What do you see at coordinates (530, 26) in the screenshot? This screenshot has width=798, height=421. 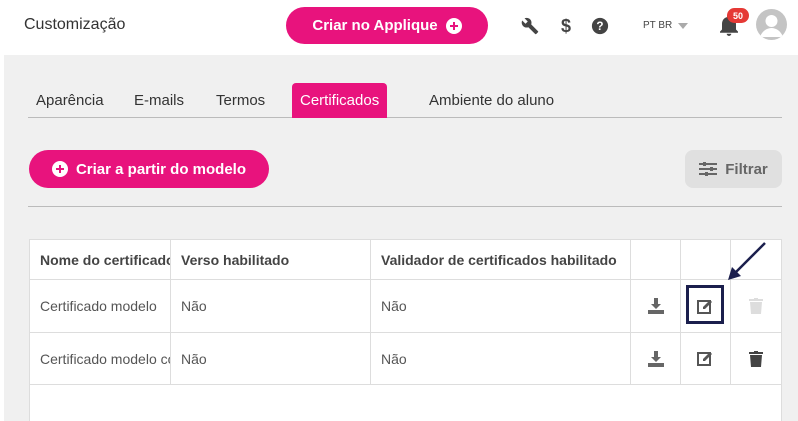 I see `wrench-icon` at bounding box center [530, 26].